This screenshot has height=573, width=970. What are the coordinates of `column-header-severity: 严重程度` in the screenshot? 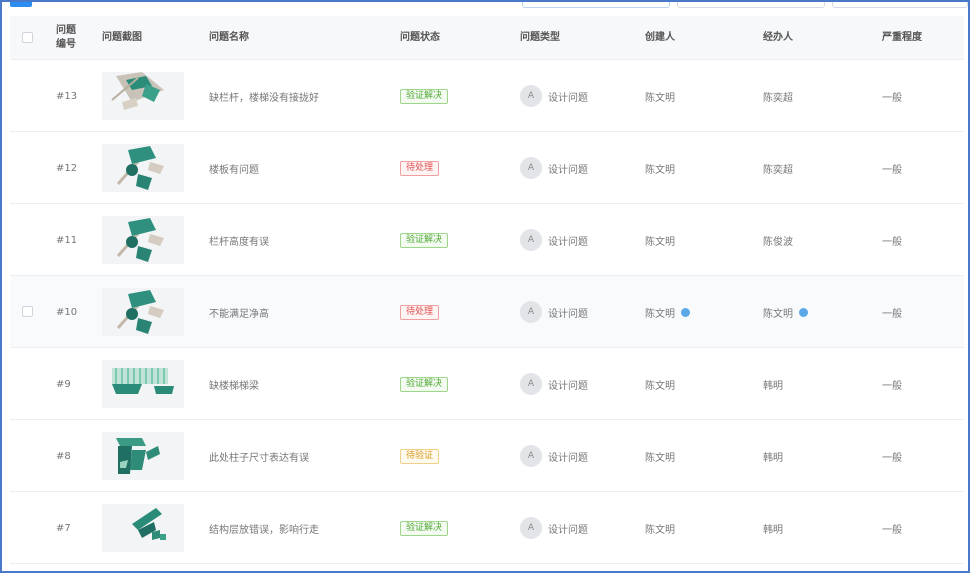 It's located at (902, 38).